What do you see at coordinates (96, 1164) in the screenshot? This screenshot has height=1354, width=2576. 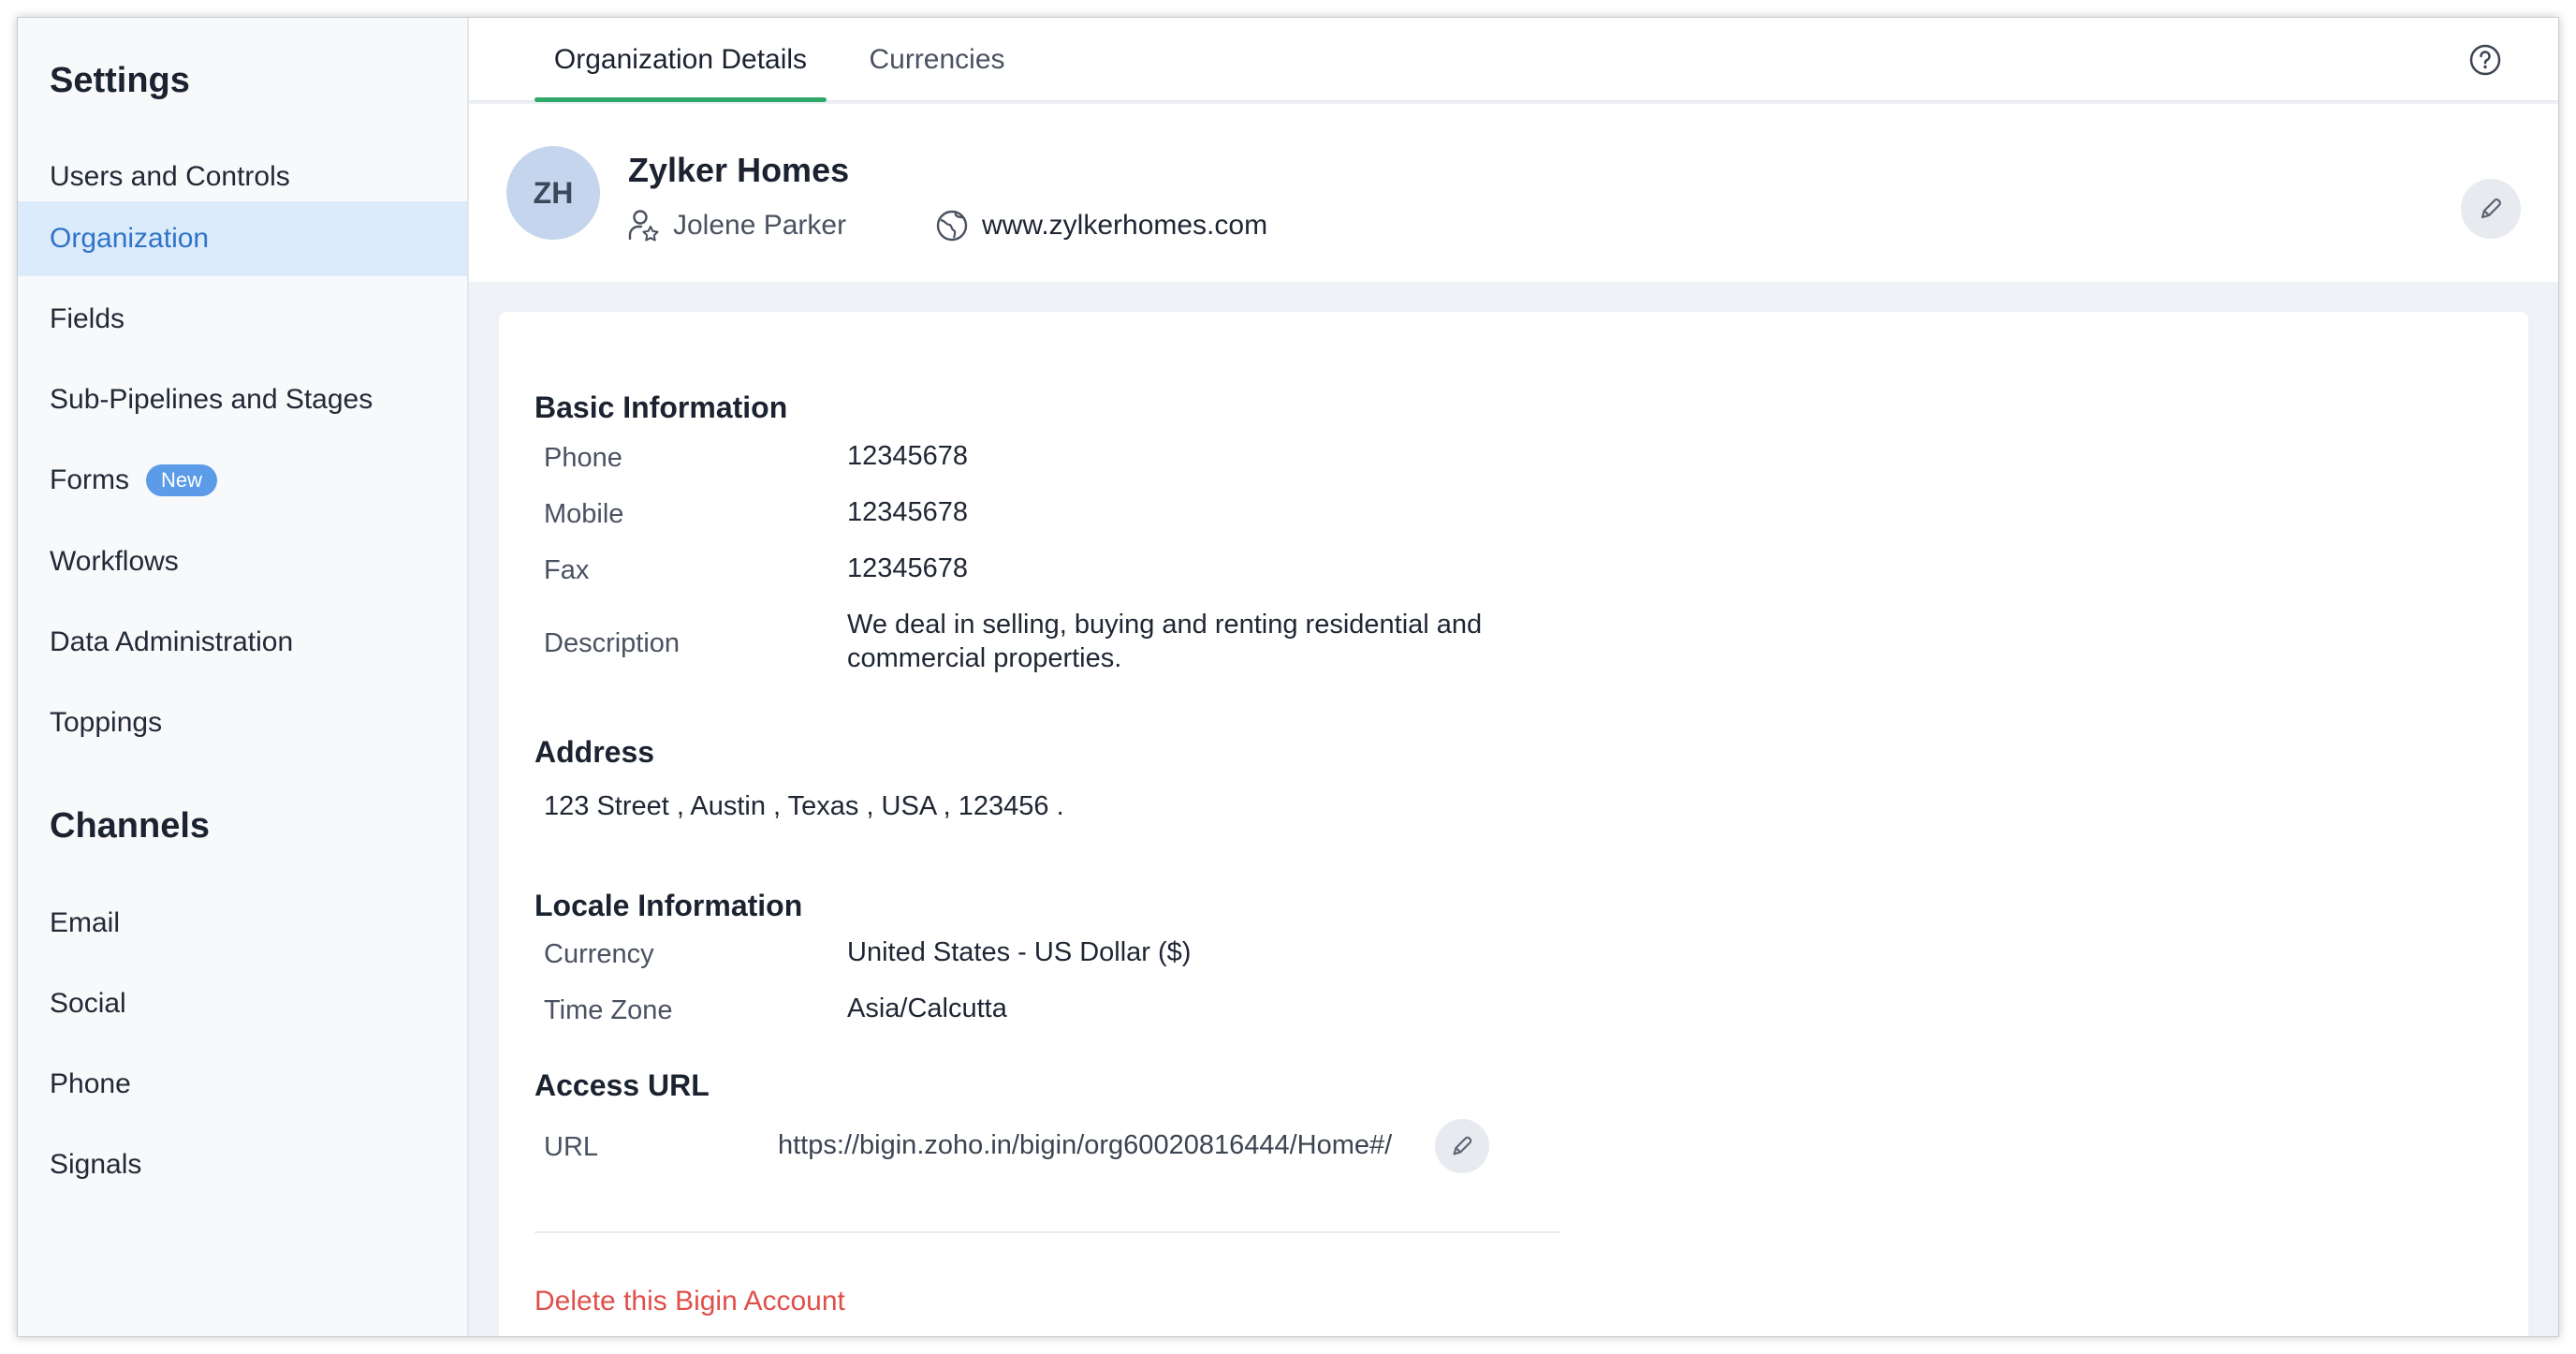 I see `sidebar-item-label: Signals` at bounding box center [96, 1164].